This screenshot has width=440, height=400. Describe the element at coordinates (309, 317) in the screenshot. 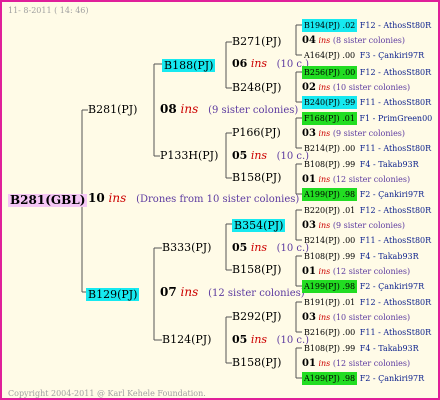

I see `g5-6-mid-gen: 03` at that location.